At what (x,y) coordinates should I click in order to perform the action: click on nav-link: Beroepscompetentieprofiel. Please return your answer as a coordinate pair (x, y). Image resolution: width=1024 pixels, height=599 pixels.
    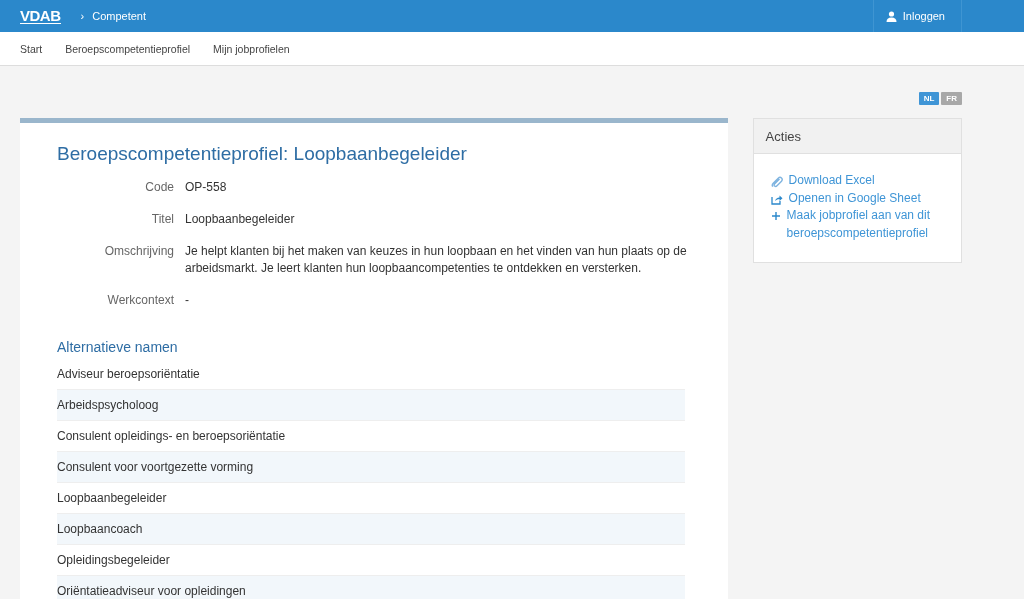
    Looking at the image, I should click on (128, 48).